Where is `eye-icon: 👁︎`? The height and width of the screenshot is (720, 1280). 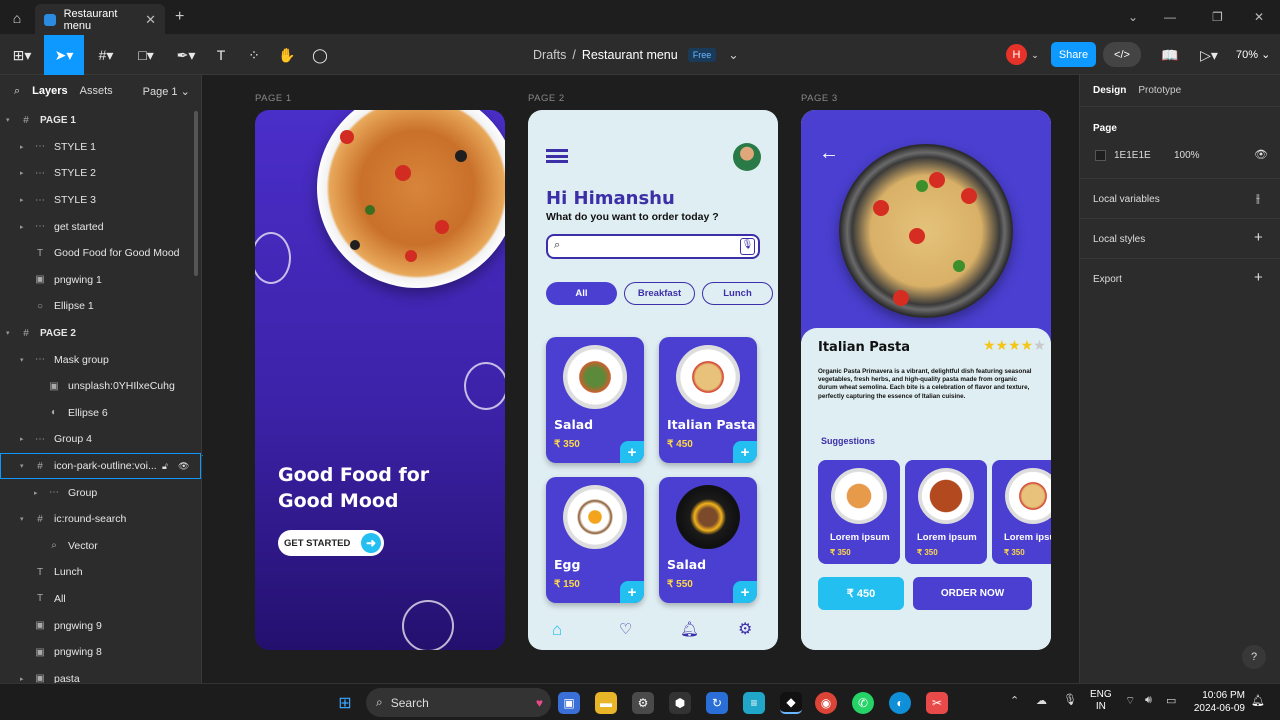 eye-icon: 👁︎ is located at coordinates (183, 466).